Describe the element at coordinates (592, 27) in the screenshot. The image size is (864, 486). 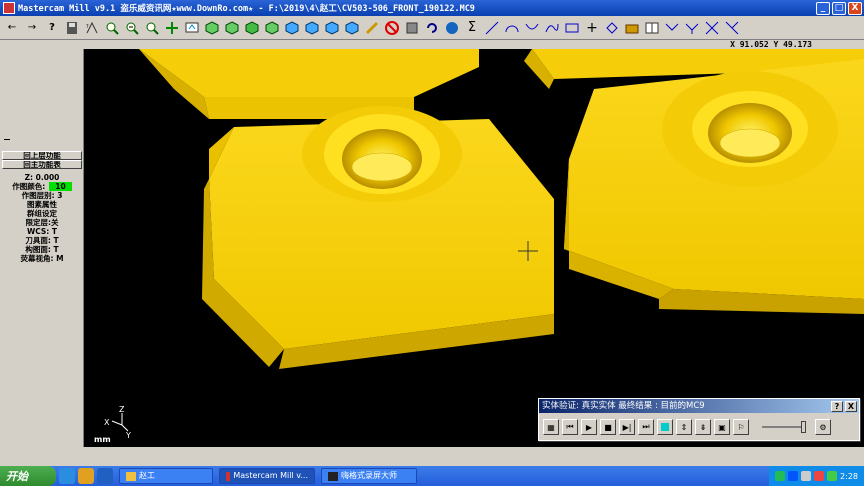
I see `plus-icon: +` at that location.